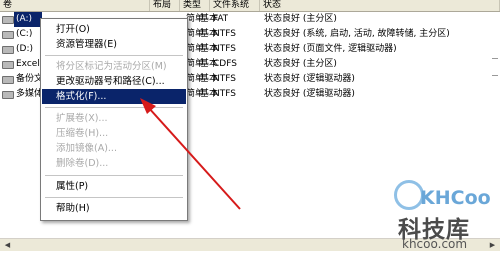  What do you see at coordinates (435, 244) in the screenshot?
I see `logo-url: khcoo.com` at bounding box center [435, 244].